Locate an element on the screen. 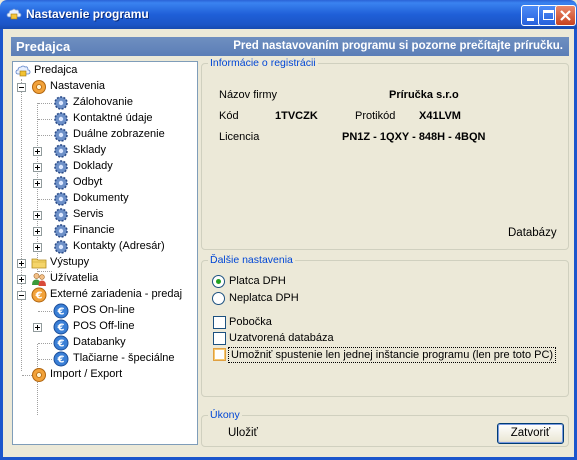  firm-value: Príručka s.r.o is located at coordinates (424, 95).